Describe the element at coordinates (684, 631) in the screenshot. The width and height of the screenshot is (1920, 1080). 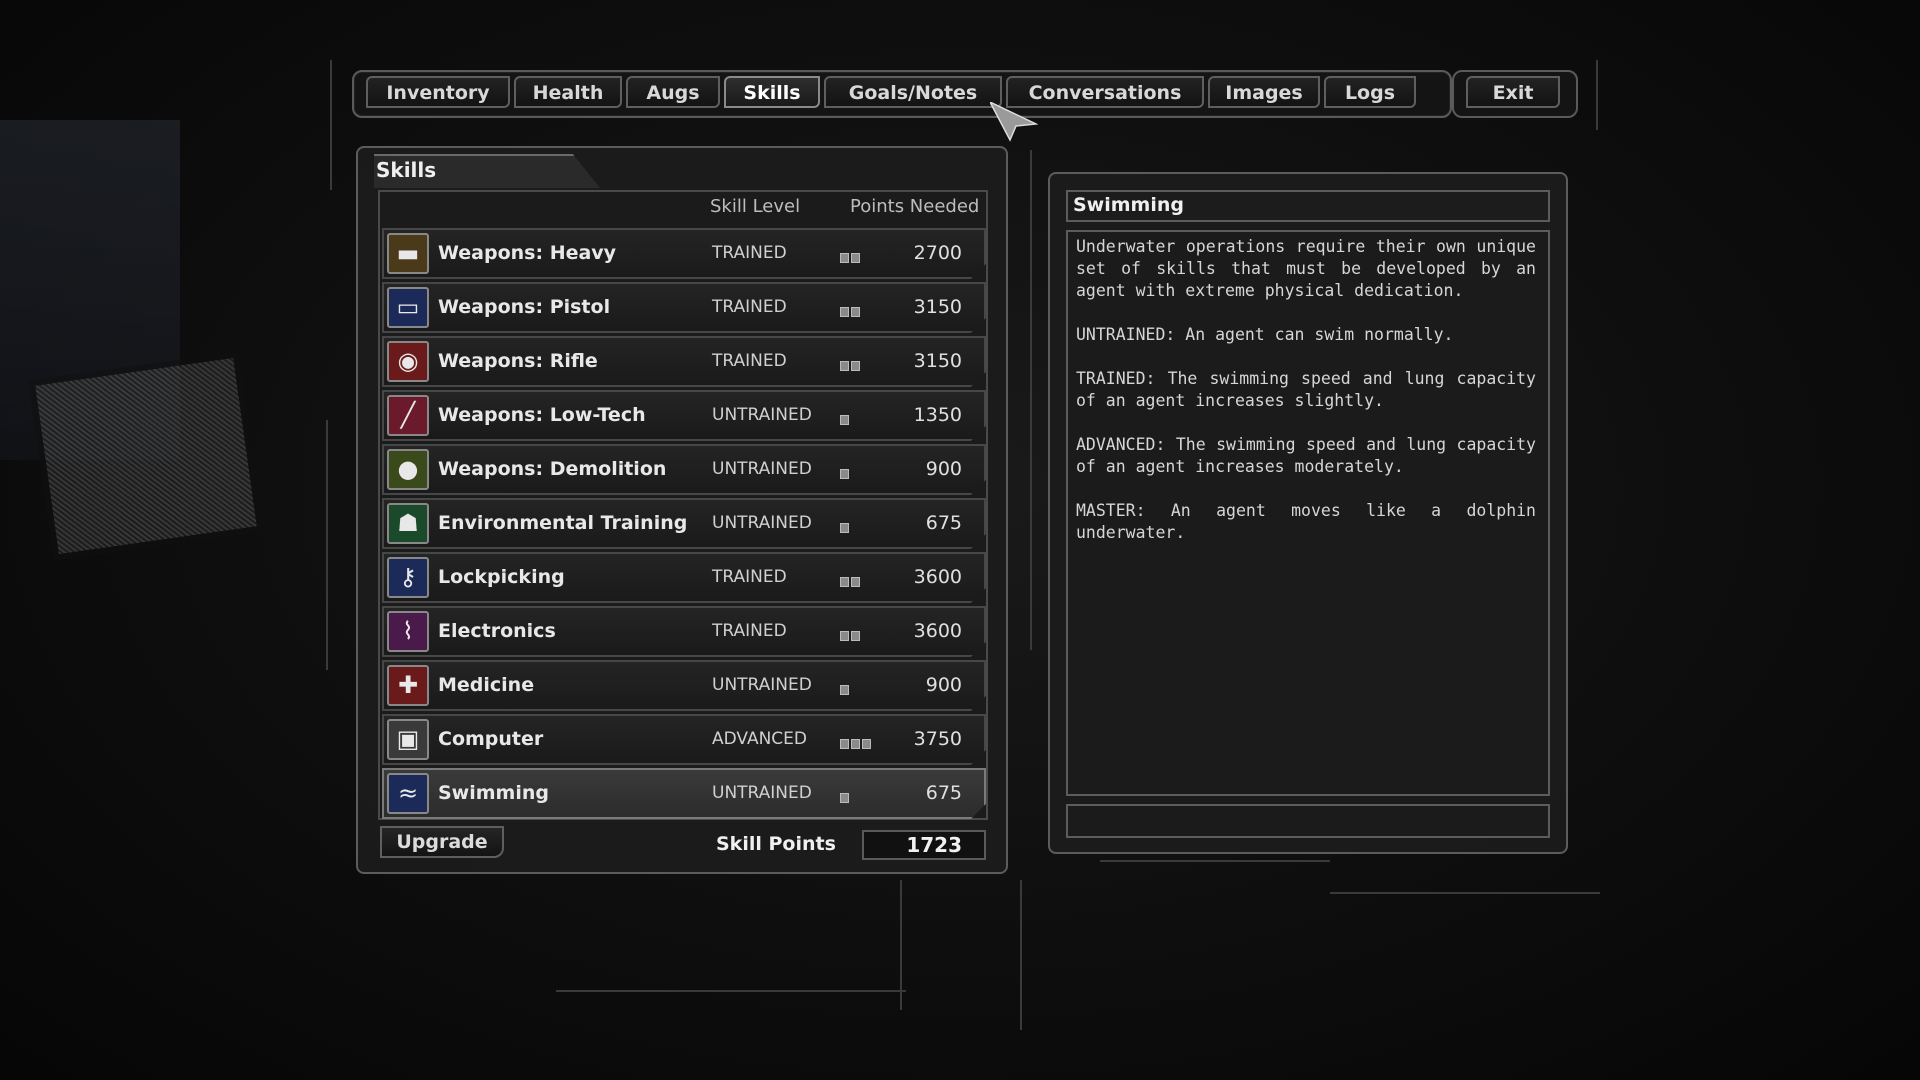
I see `skill-row: ⌇ Electronics TRAINED 3600` at that location.